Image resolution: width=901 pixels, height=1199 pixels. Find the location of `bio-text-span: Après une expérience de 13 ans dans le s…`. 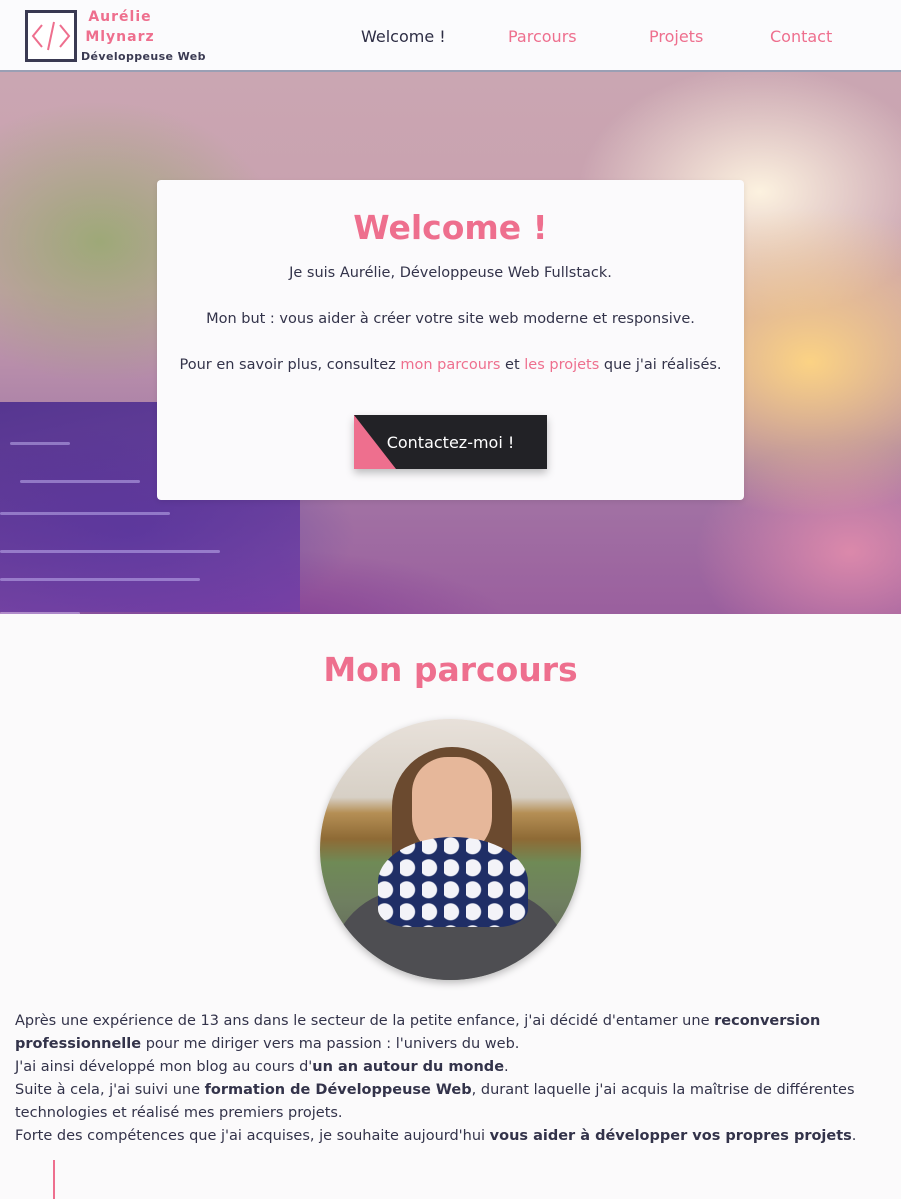

bio-text-span: Après une expérience de 13 ans dans le s… is located at coordinates (365, 1021).